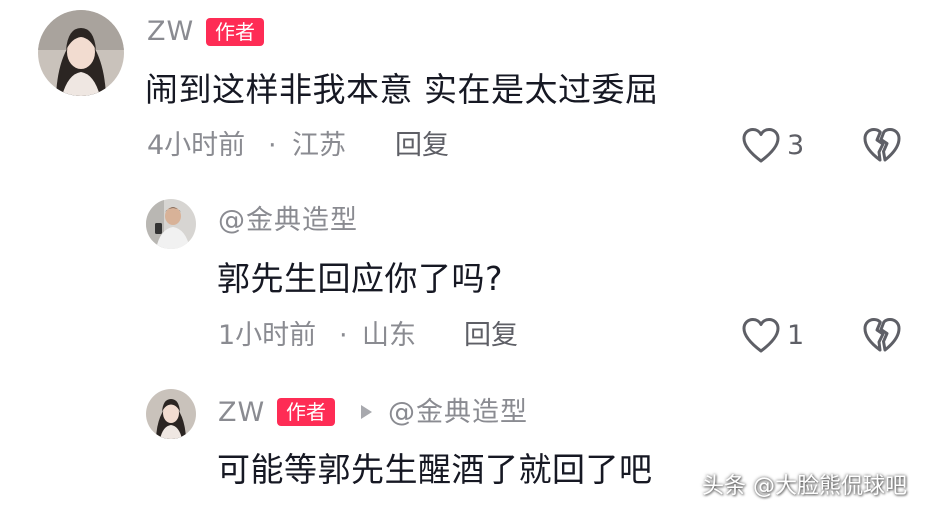 Image resolution: width=940 pixels, height=510 pixels. I want to click on comment-location: 山东, so click(389, 335).